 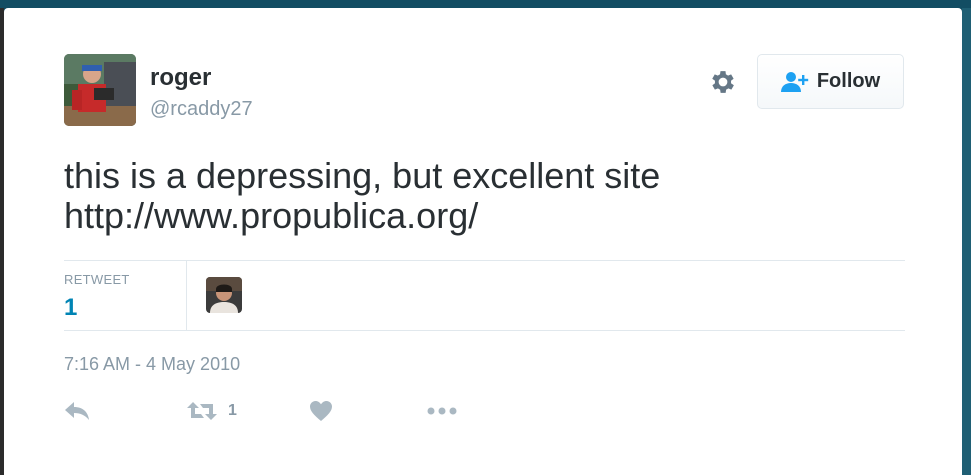 What do you see at coordinates (70, 308) in the screenshot?
I see `retweet-stat-count: 1` at bounding box center [70, 308].